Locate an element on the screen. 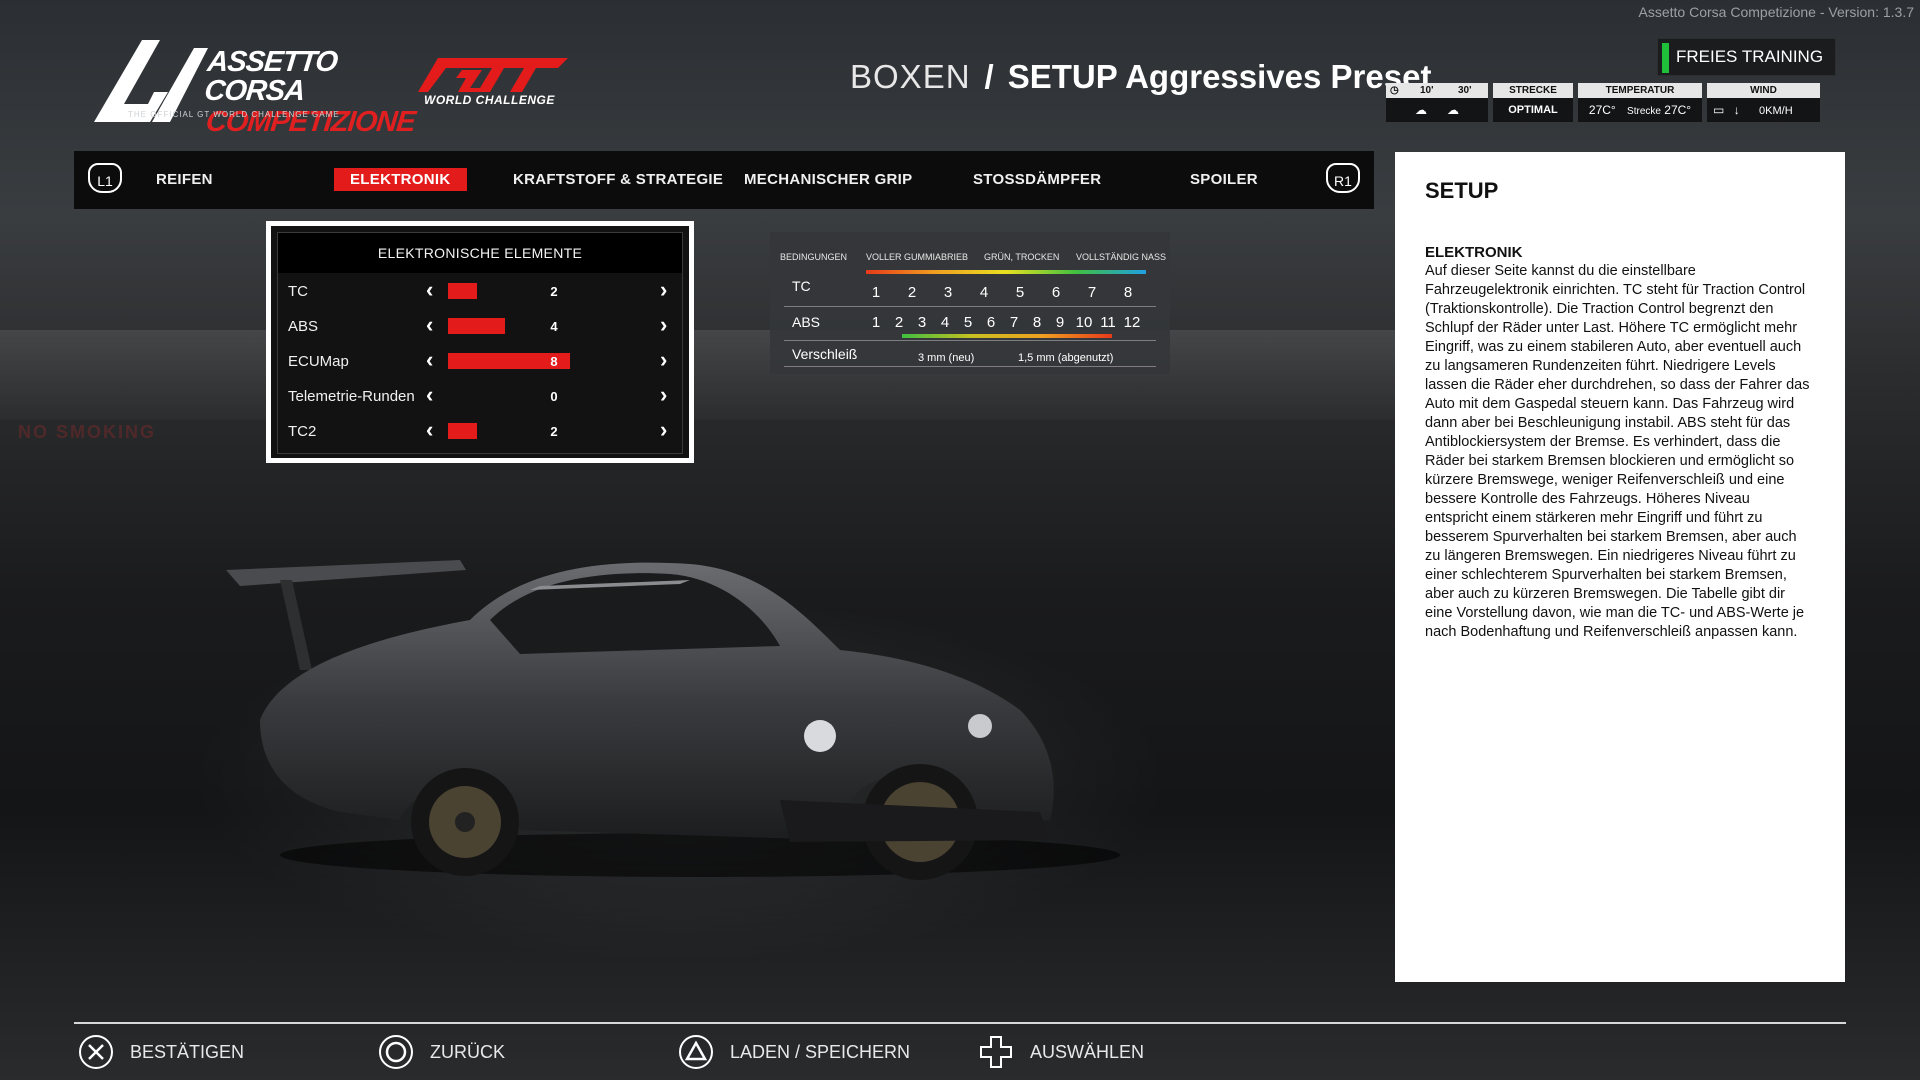 Image resolution: width=1920 pixels, height=1080 pixels. abs-value: 2 is located at coordinates (899, 322).